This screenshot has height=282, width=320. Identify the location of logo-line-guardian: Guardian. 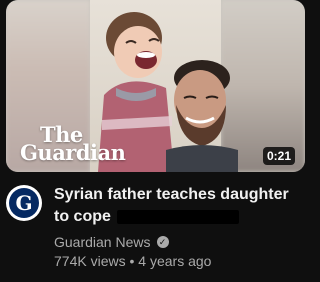
(73, 152).